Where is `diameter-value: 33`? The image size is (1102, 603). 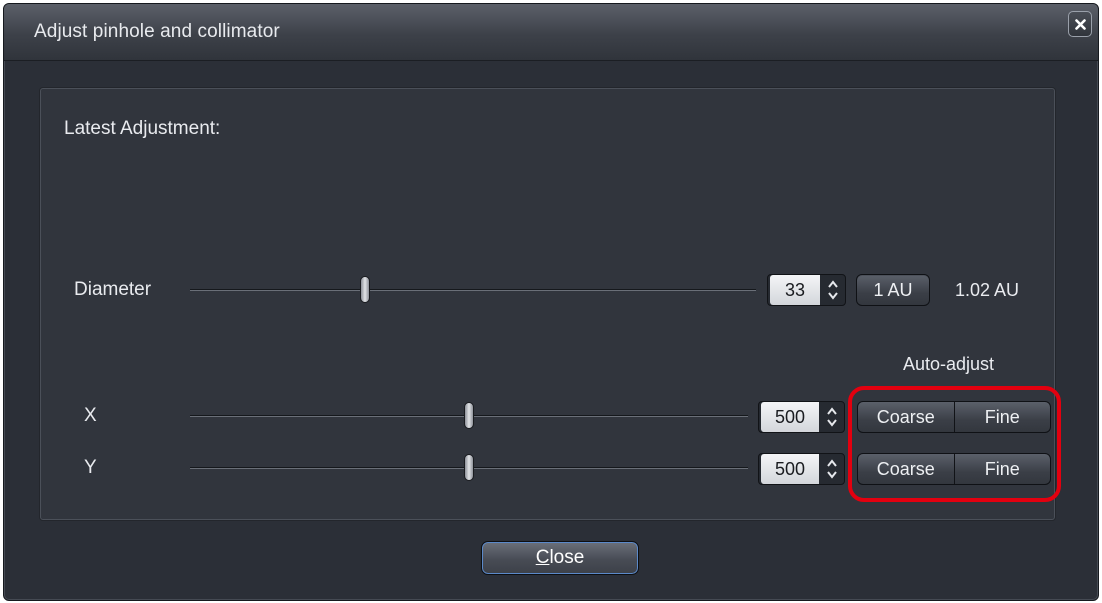 diameter-value: 33 is located at coordinates (795, 290).